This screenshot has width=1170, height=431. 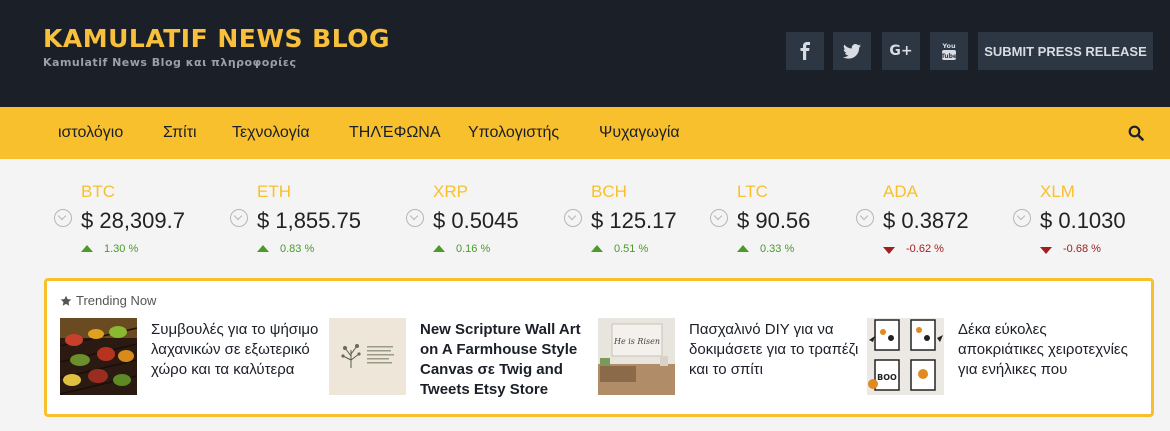 What do you see at coordinates (1083, 220) in the screenshot?
I see `coin-price: $ 0.1030` at bounding box center [1083, 220].